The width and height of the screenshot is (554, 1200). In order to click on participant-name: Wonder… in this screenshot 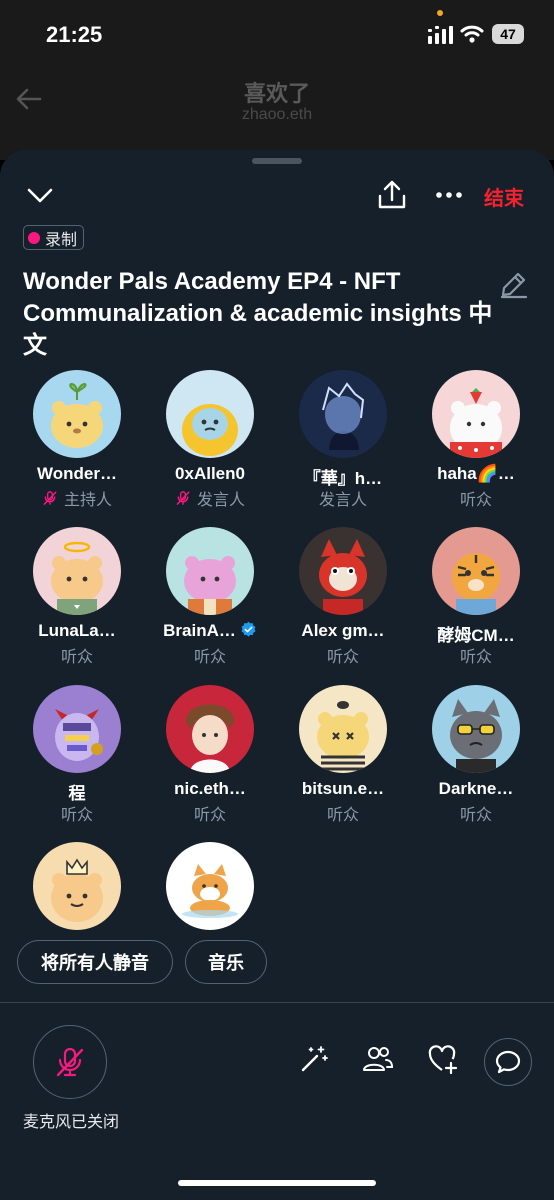, I will do `click(77, 474)`.